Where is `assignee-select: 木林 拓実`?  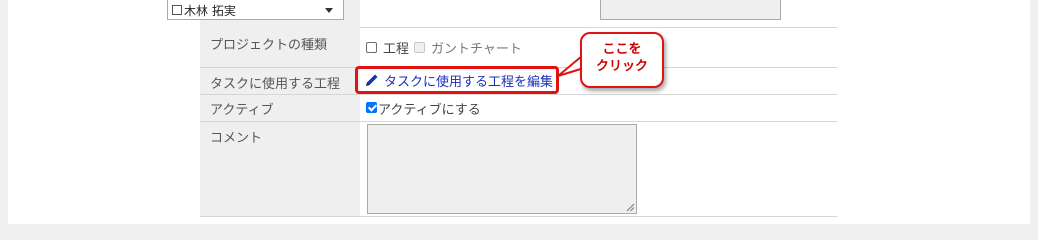
assignee-select: 木林 拓実 is located at coordinates (255, 10).